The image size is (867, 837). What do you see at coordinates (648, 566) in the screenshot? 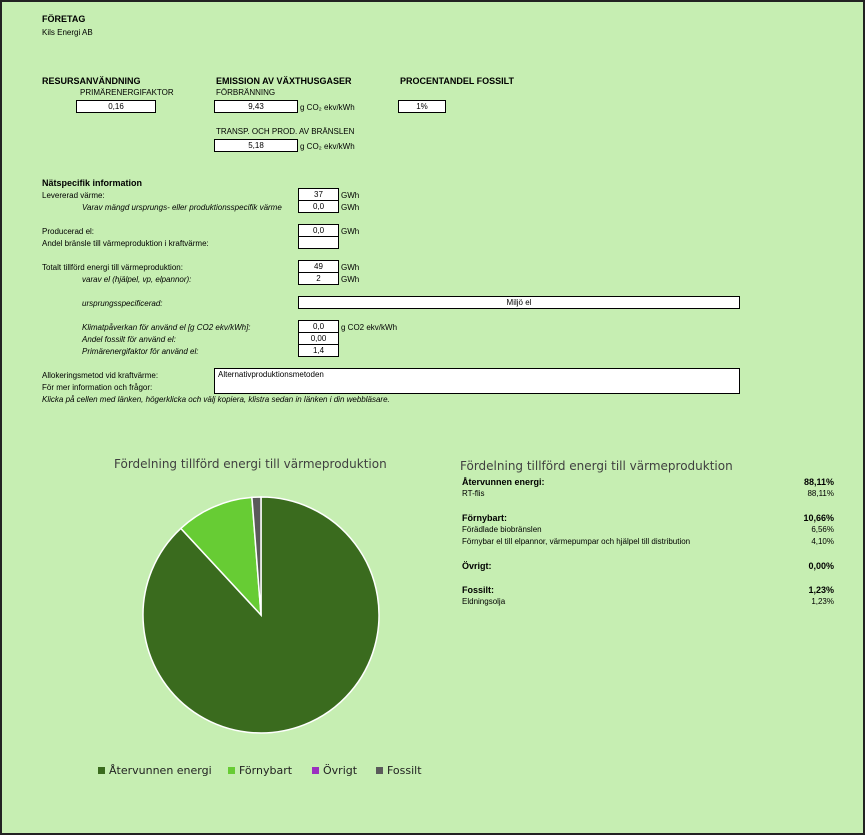
I see `summary-row-other: Övrigt: 0,00%` at bounding box center [648, 566].